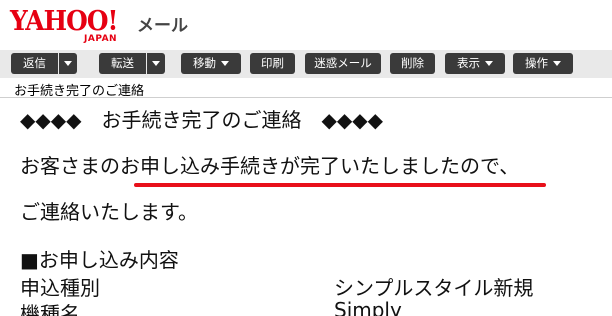 The image size is (612, 316). What do you see at coordinates (306, 88) in the screenshot?
I see `subject-bar: お手続き完了のご連絡` at bounding box center [306, 88].